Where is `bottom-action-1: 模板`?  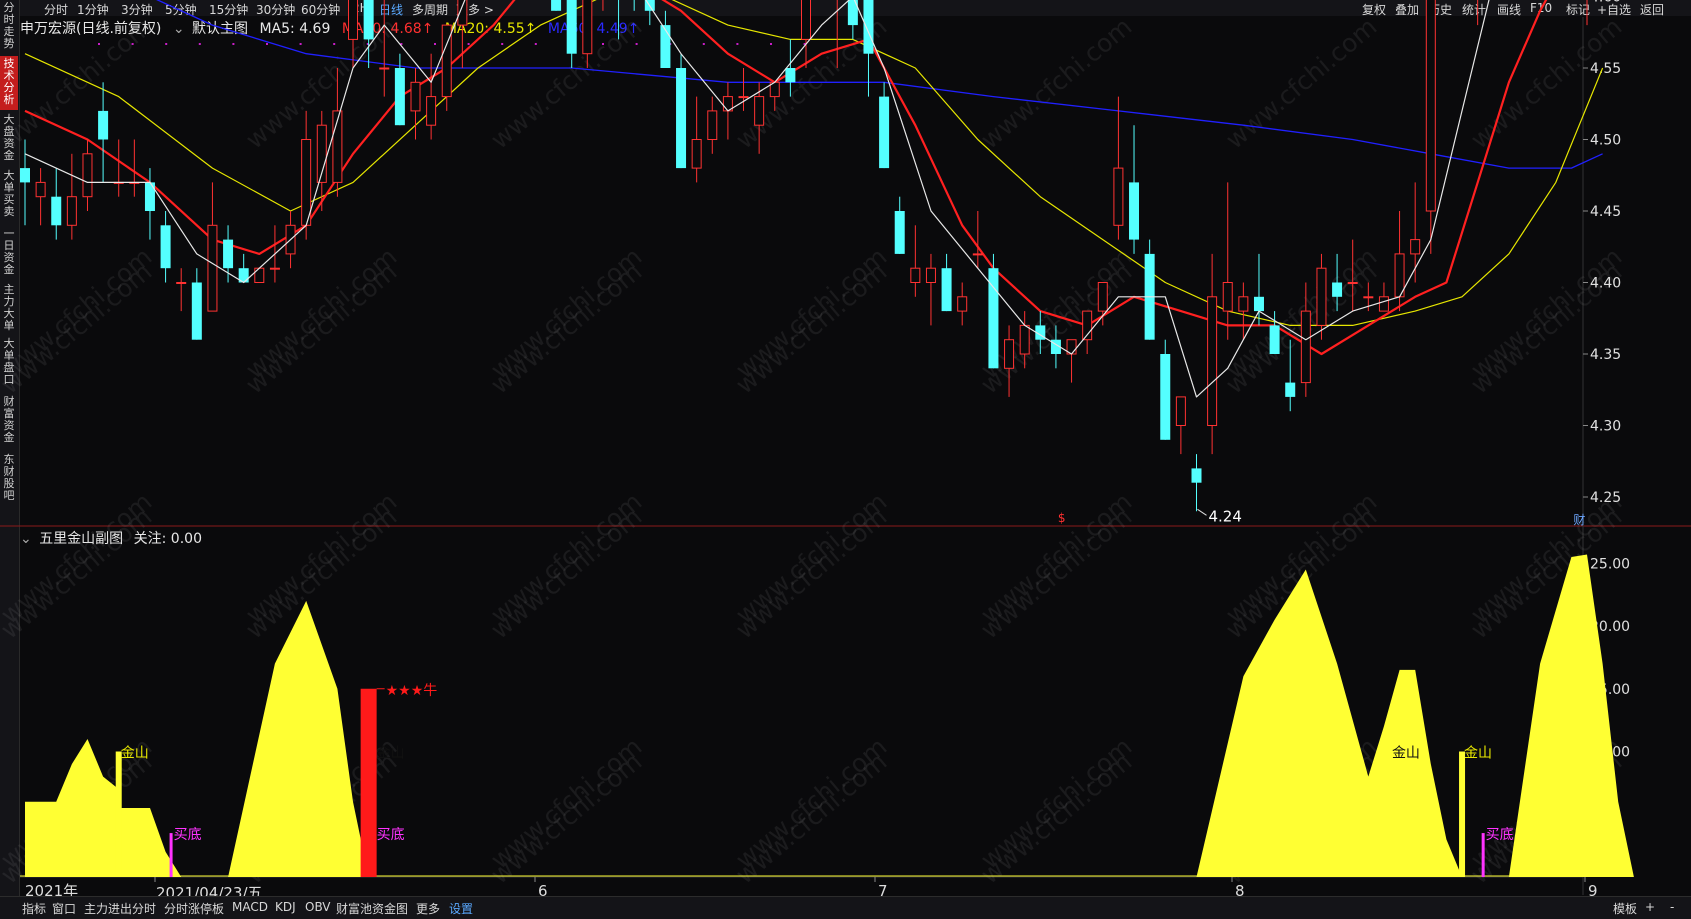
bottom-action-1: 模板 is located at coordinates (1625, 908).